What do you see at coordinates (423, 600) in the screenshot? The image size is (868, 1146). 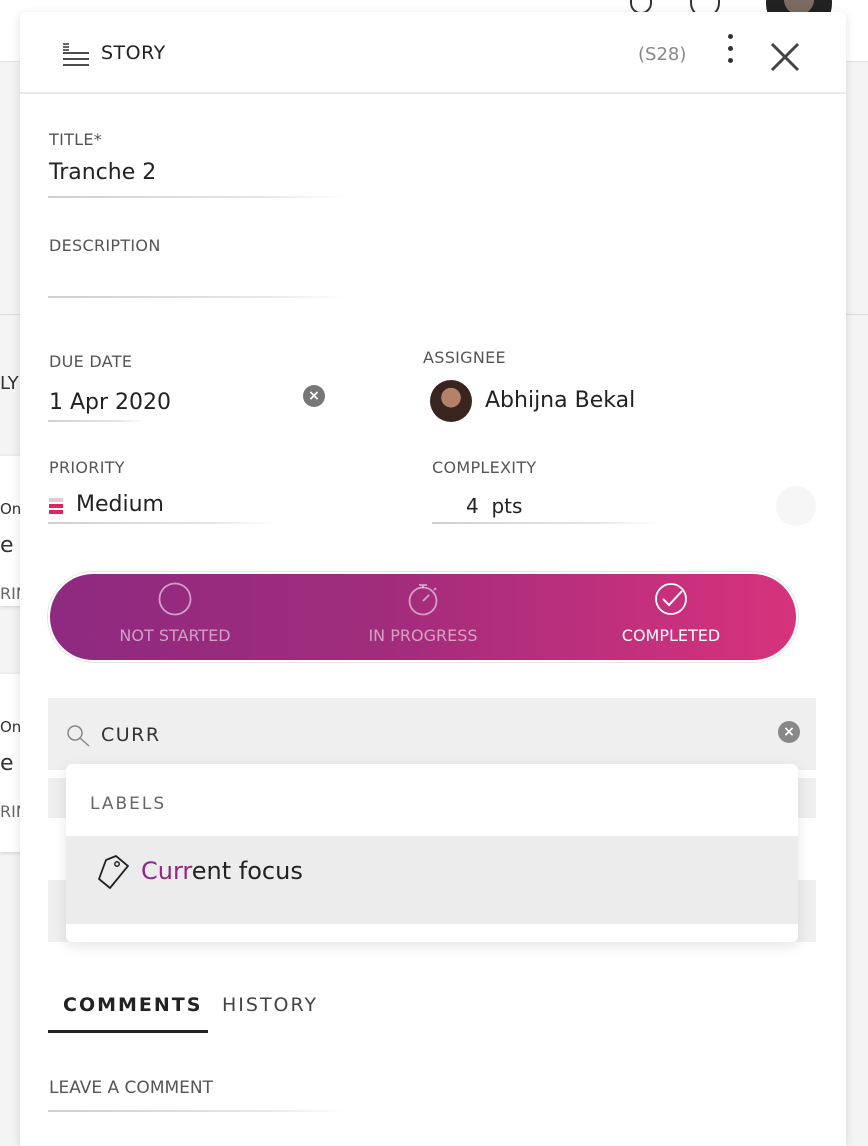 I see `stopwatch-icon` at bounding box center [423, 600].